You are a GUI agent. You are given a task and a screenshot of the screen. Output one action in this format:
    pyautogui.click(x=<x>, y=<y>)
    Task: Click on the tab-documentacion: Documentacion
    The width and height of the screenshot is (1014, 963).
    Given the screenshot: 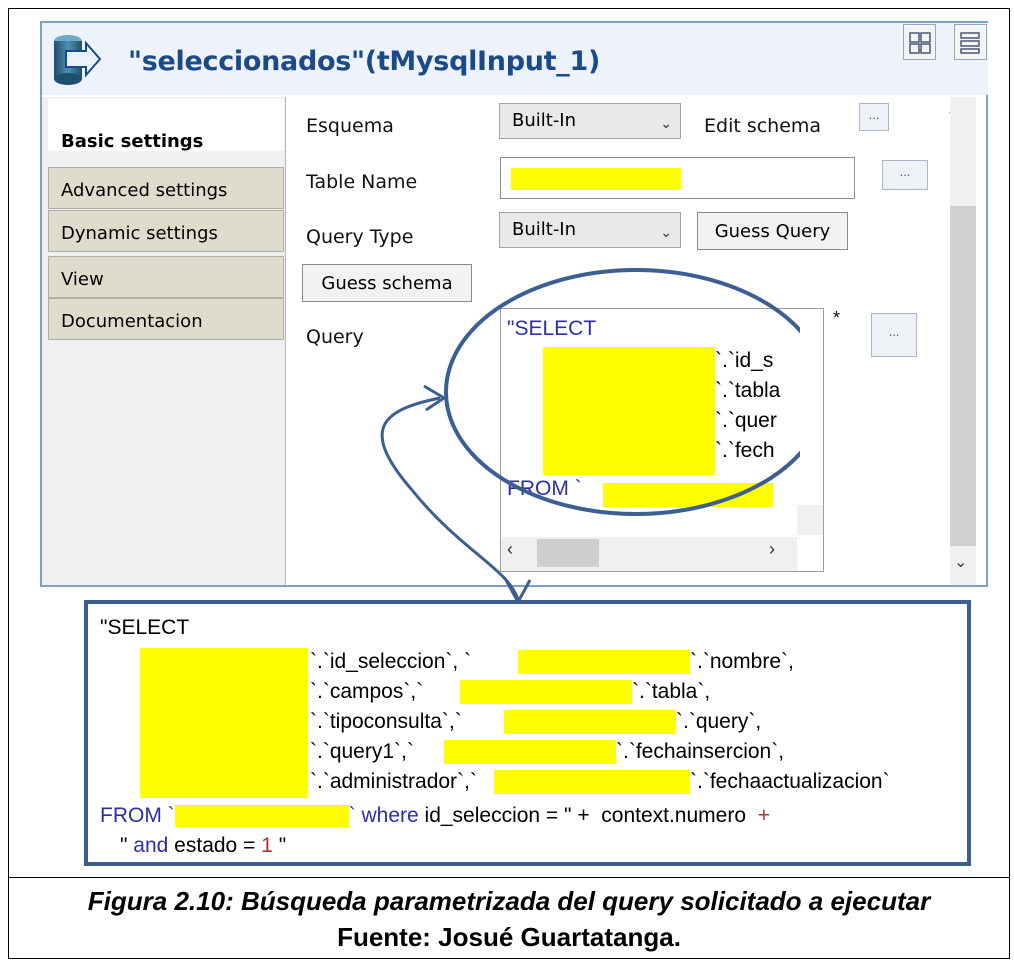 What is the action you would take?
    pyautogui.click(x=166, y=319)
    